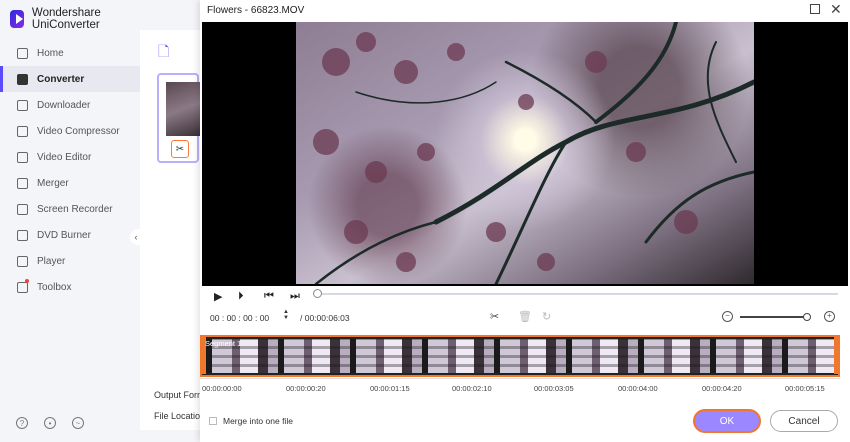 The image size is (850, 442). I want to click on skip-back-icon: ⏮, so click(269, 296).